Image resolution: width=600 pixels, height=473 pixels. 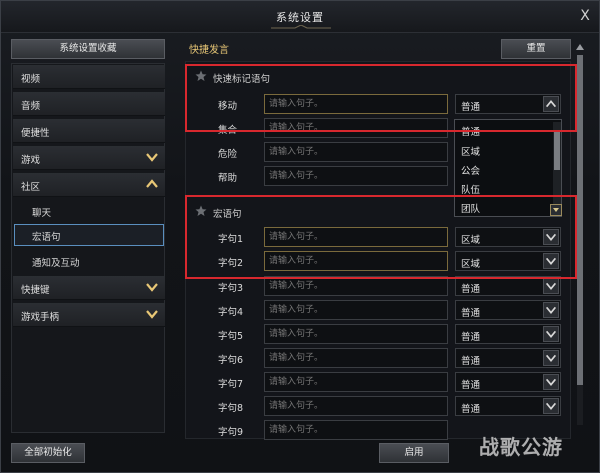 I want to click on dropdown-option: 队伍, so click(x=470, y=189).